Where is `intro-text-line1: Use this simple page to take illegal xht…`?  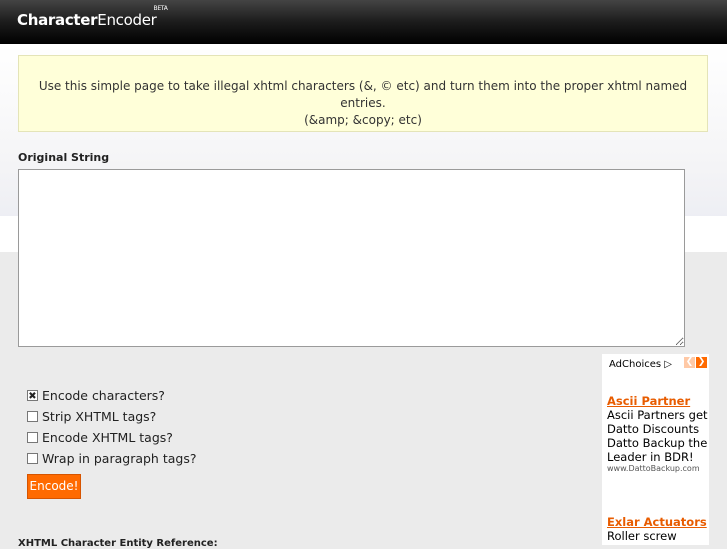 intro-text-line1: Use this simple page to take illegal xht… is located at coordinates (363, 94).